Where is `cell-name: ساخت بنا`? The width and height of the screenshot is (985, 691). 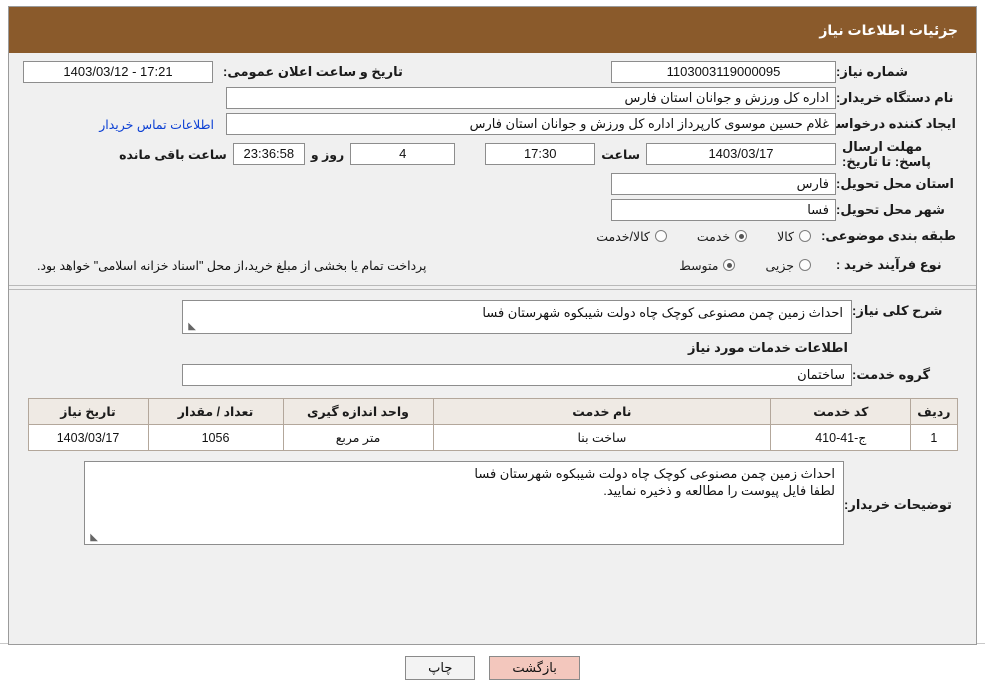
cell-name: ساخت بنا is located at coordinates (602, 437).